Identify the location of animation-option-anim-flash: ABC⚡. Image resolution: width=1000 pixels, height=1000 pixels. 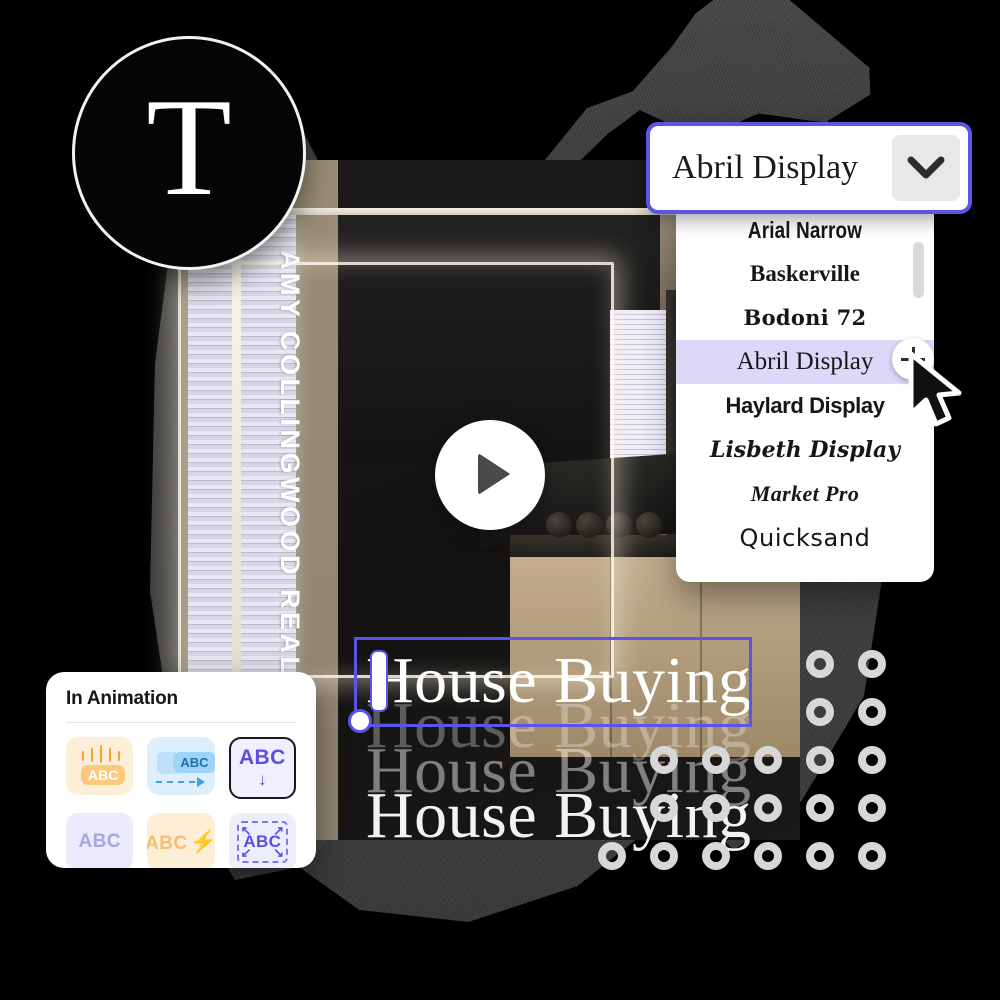
(181, 840).